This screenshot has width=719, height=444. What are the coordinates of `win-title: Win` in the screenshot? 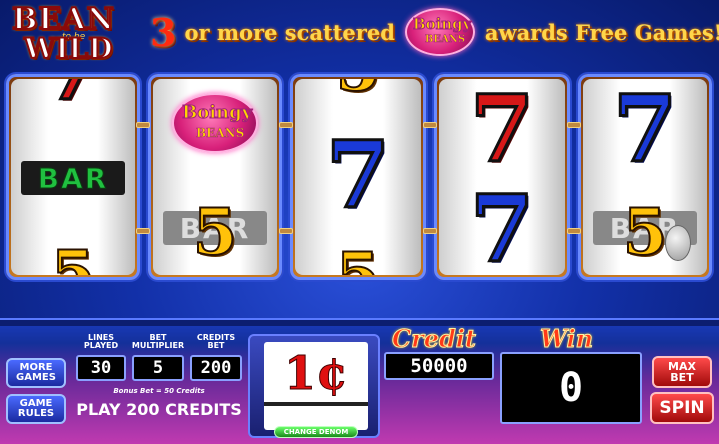 It's located at (566, 339).